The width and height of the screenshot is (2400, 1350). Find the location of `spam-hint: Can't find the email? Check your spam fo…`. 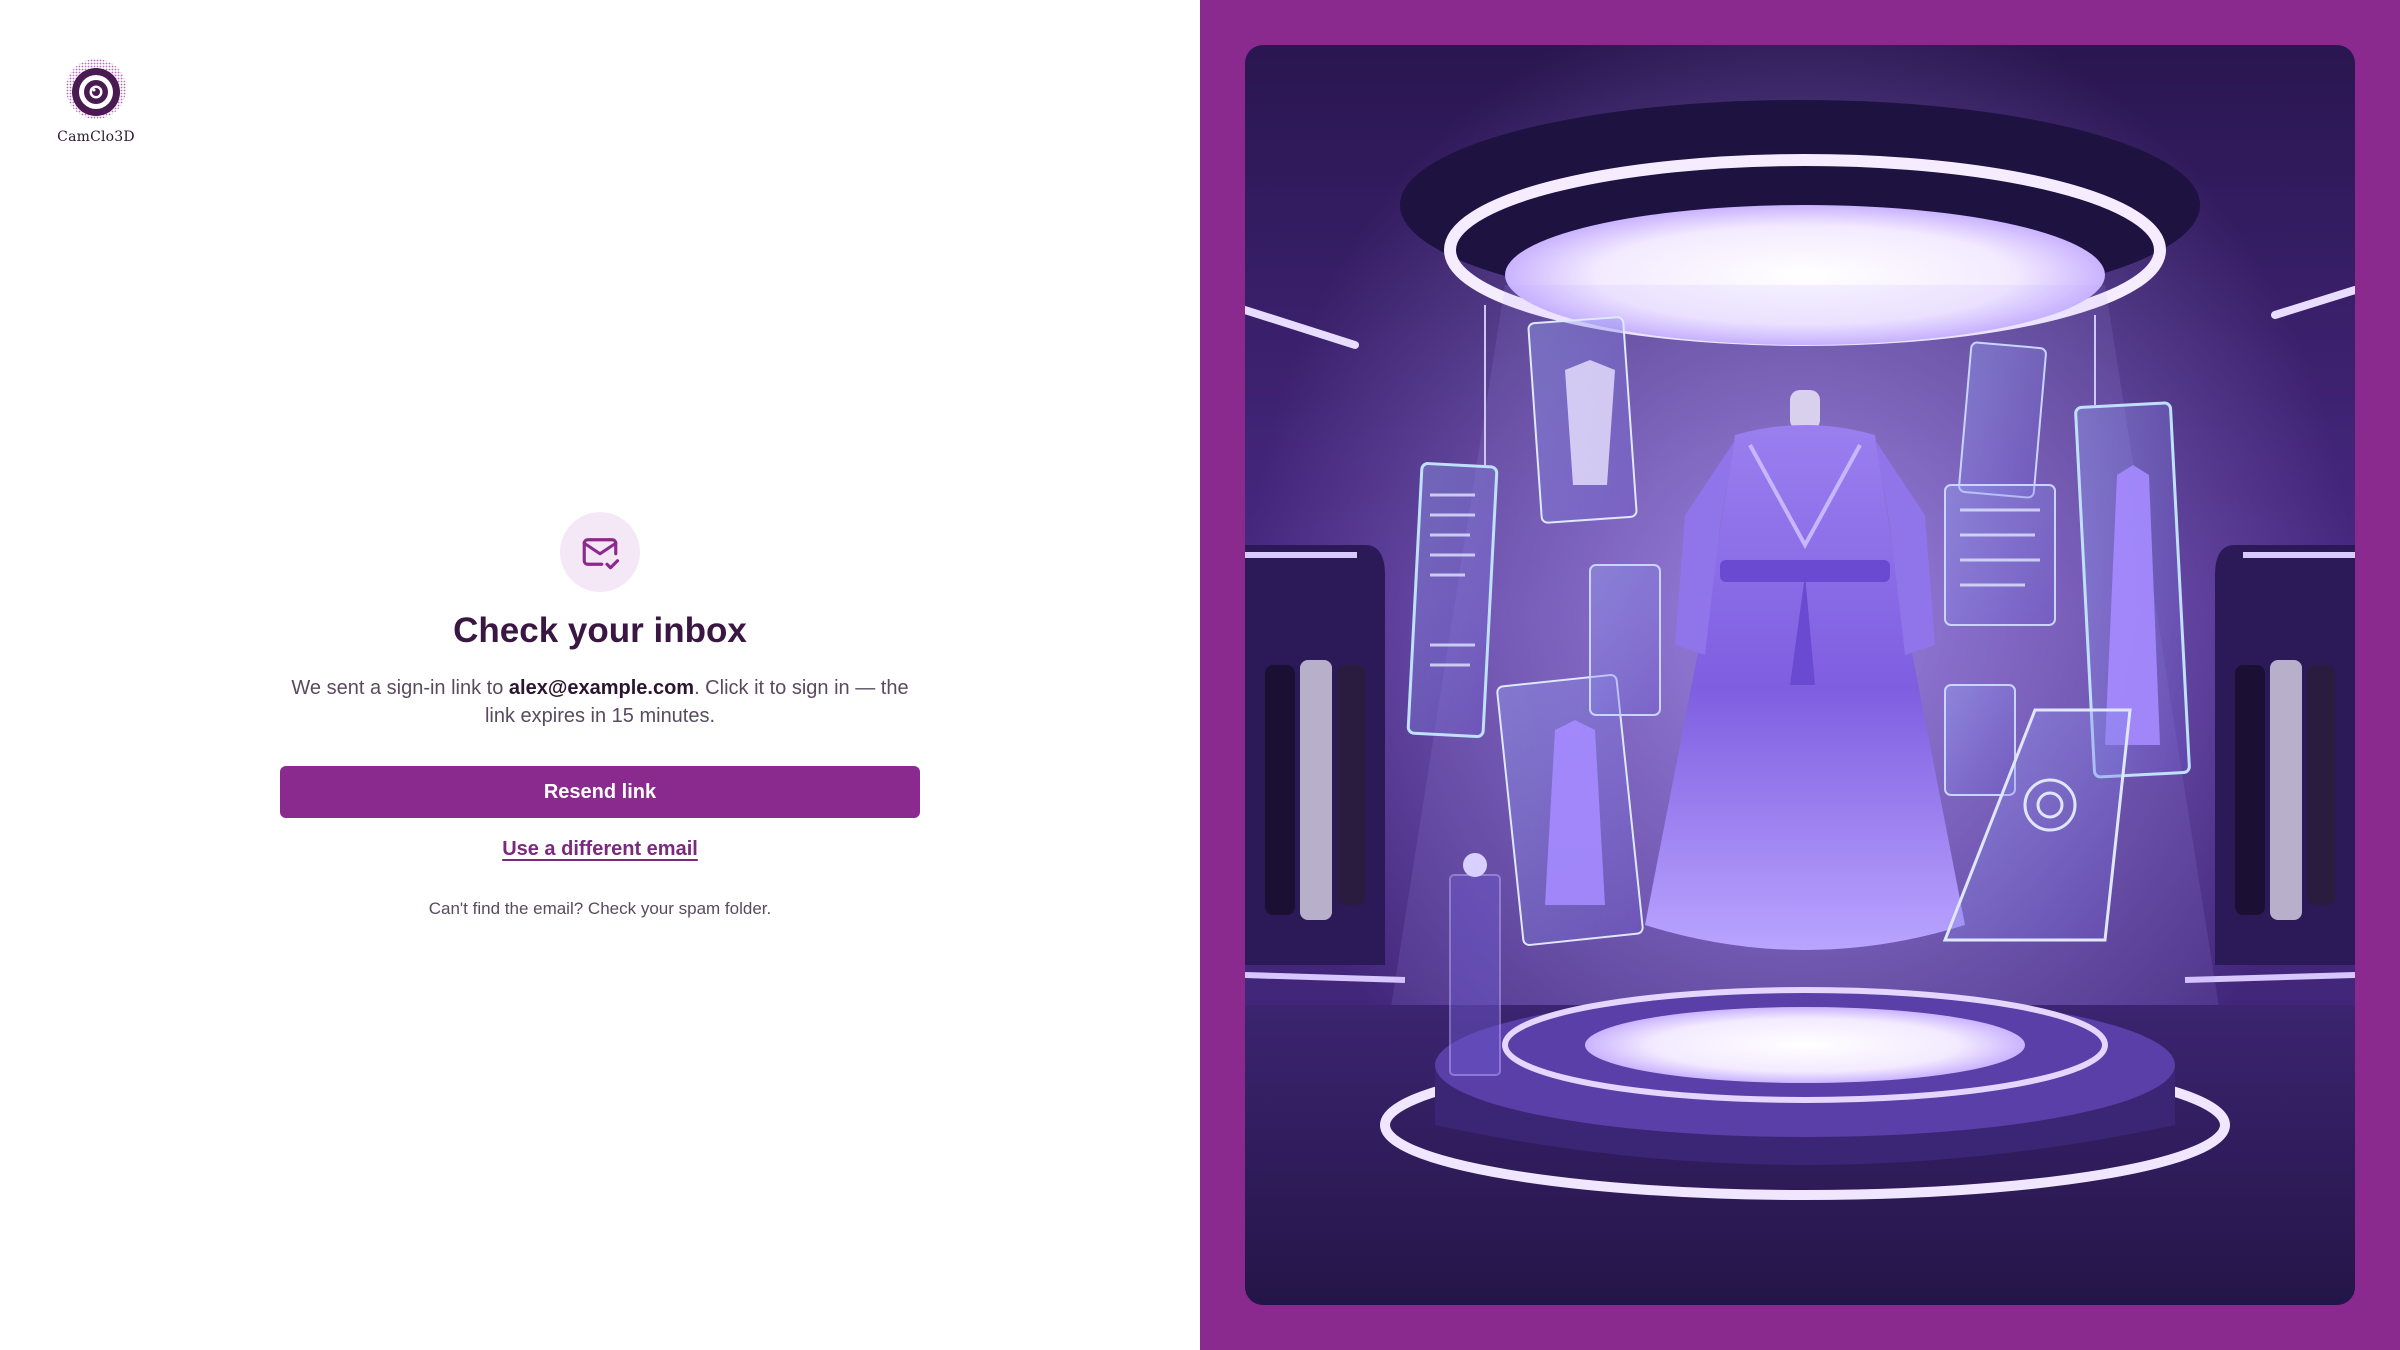

spam-hint: Can't find the email? Check your spam fo… is located at coordinates (600, 908).